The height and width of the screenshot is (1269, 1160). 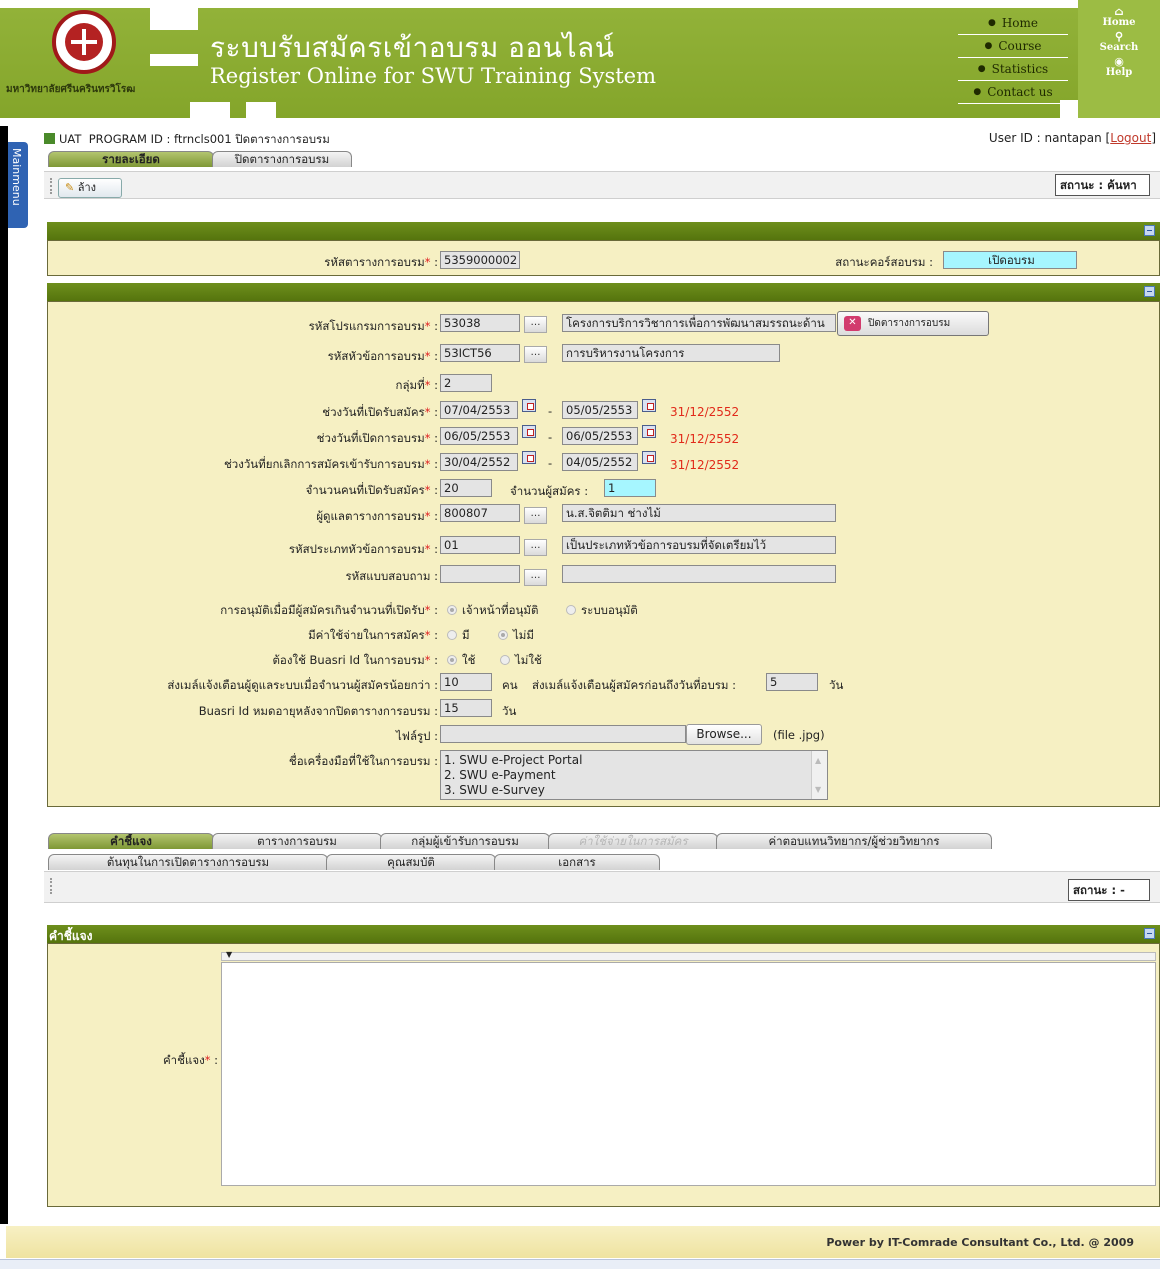 What do you see at coordinates (480, 545) in the screenshot?
I see `type-code-input: 01` at bounding box center [480, 545].